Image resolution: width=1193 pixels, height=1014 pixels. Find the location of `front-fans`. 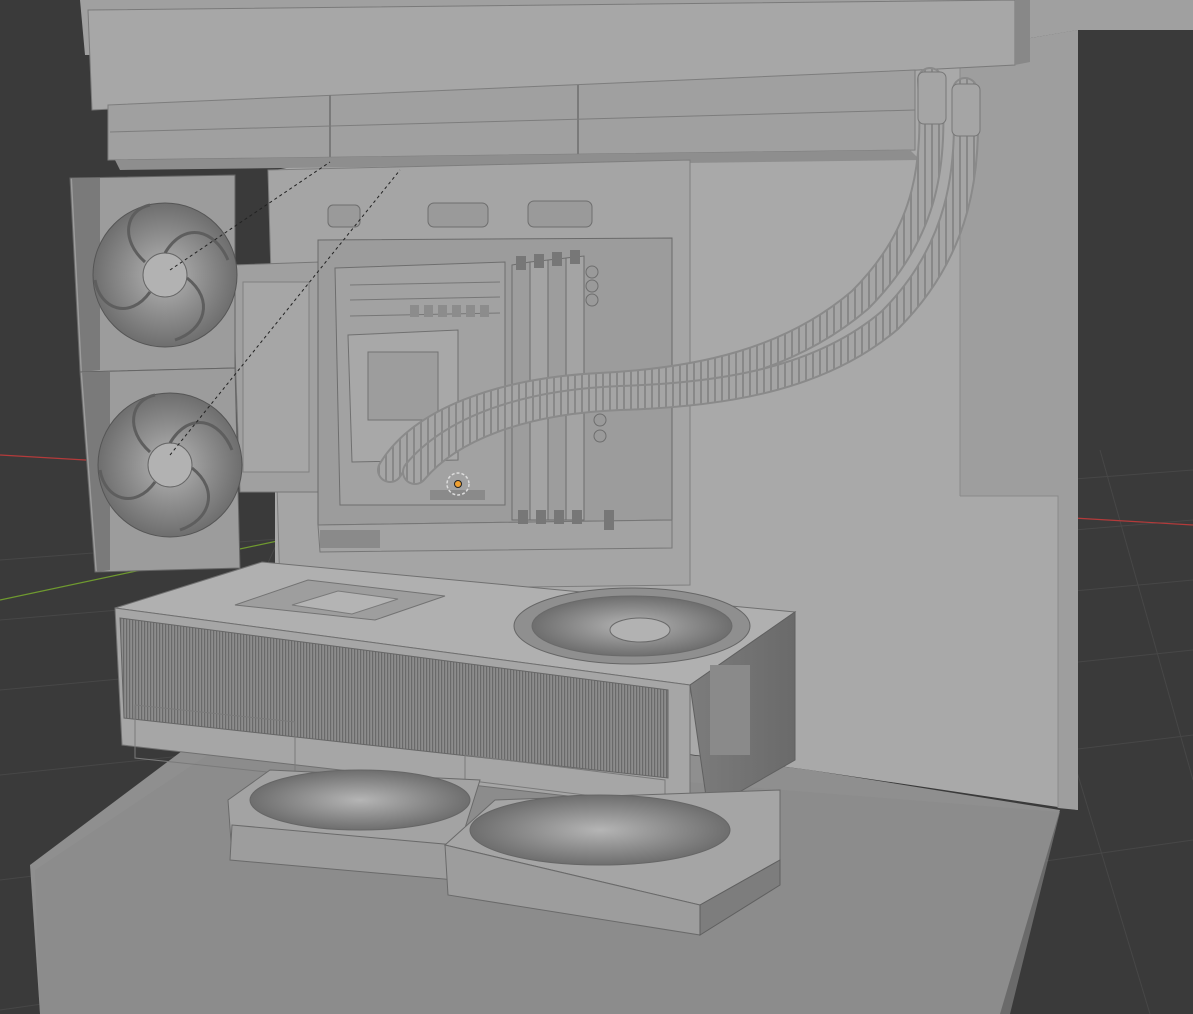

front-fans is located at coordinates (156, 373).